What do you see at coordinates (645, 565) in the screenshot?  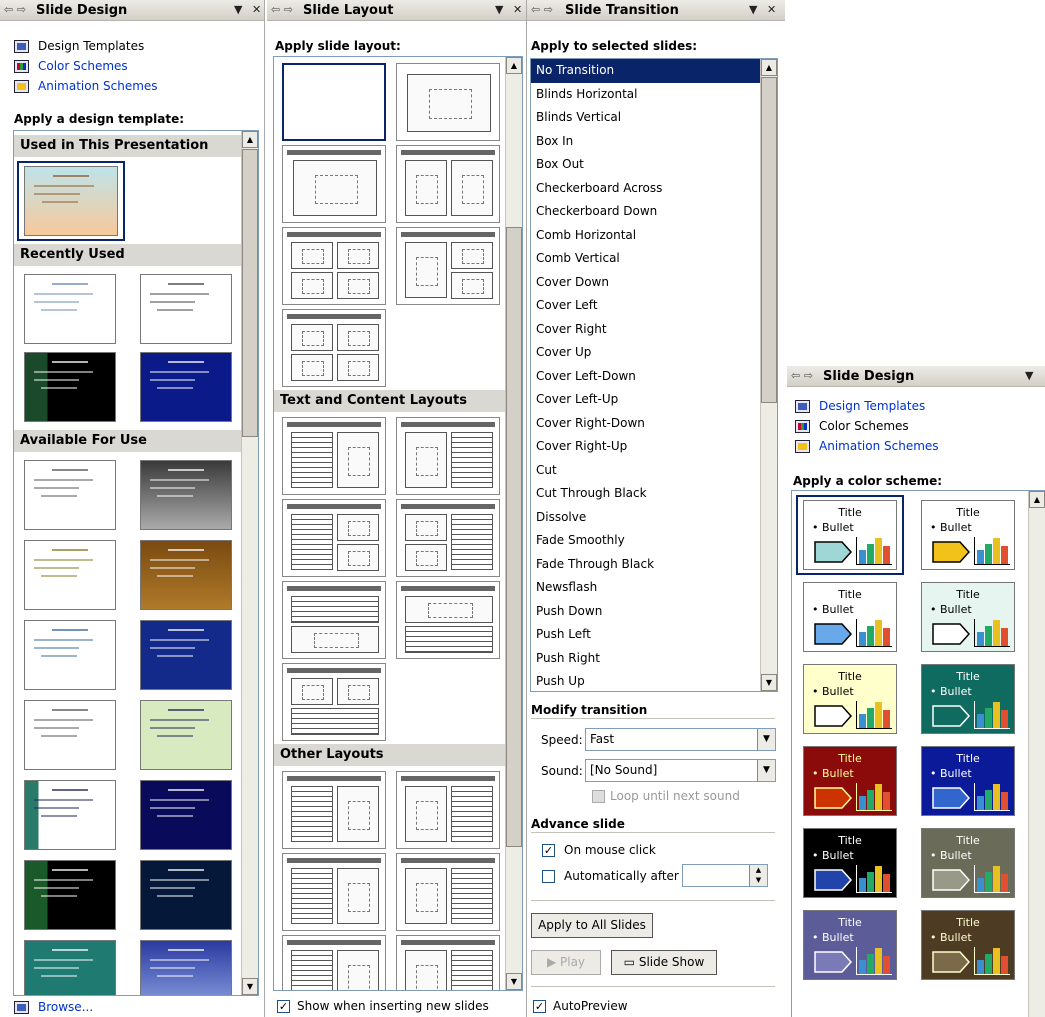 I see `transition-item: Fade Through Black` at bounding box center [645, 565].